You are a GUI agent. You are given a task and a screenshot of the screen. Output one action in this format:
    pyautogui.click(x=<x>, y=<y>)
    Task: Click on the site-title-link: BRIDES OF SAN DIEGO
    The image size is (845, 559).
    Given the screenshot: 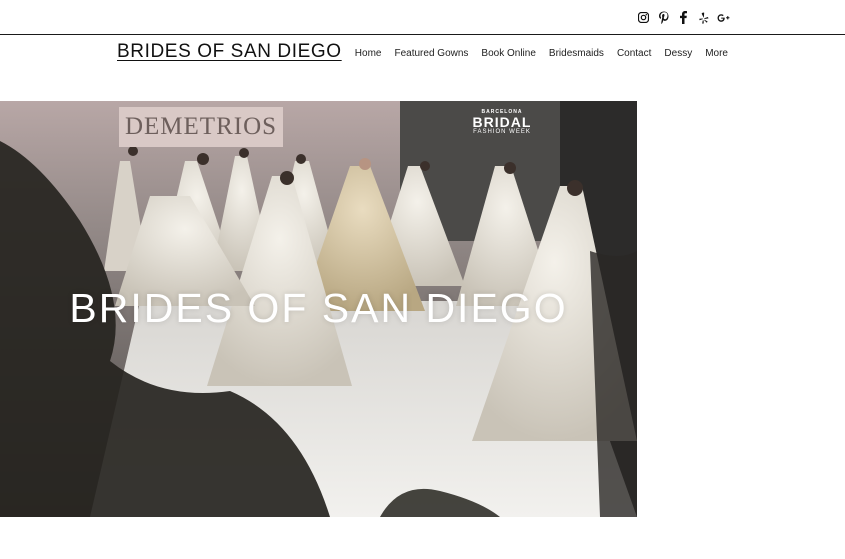 What is the action you would take?
    pyautogui.click(x=229, y=52)
    